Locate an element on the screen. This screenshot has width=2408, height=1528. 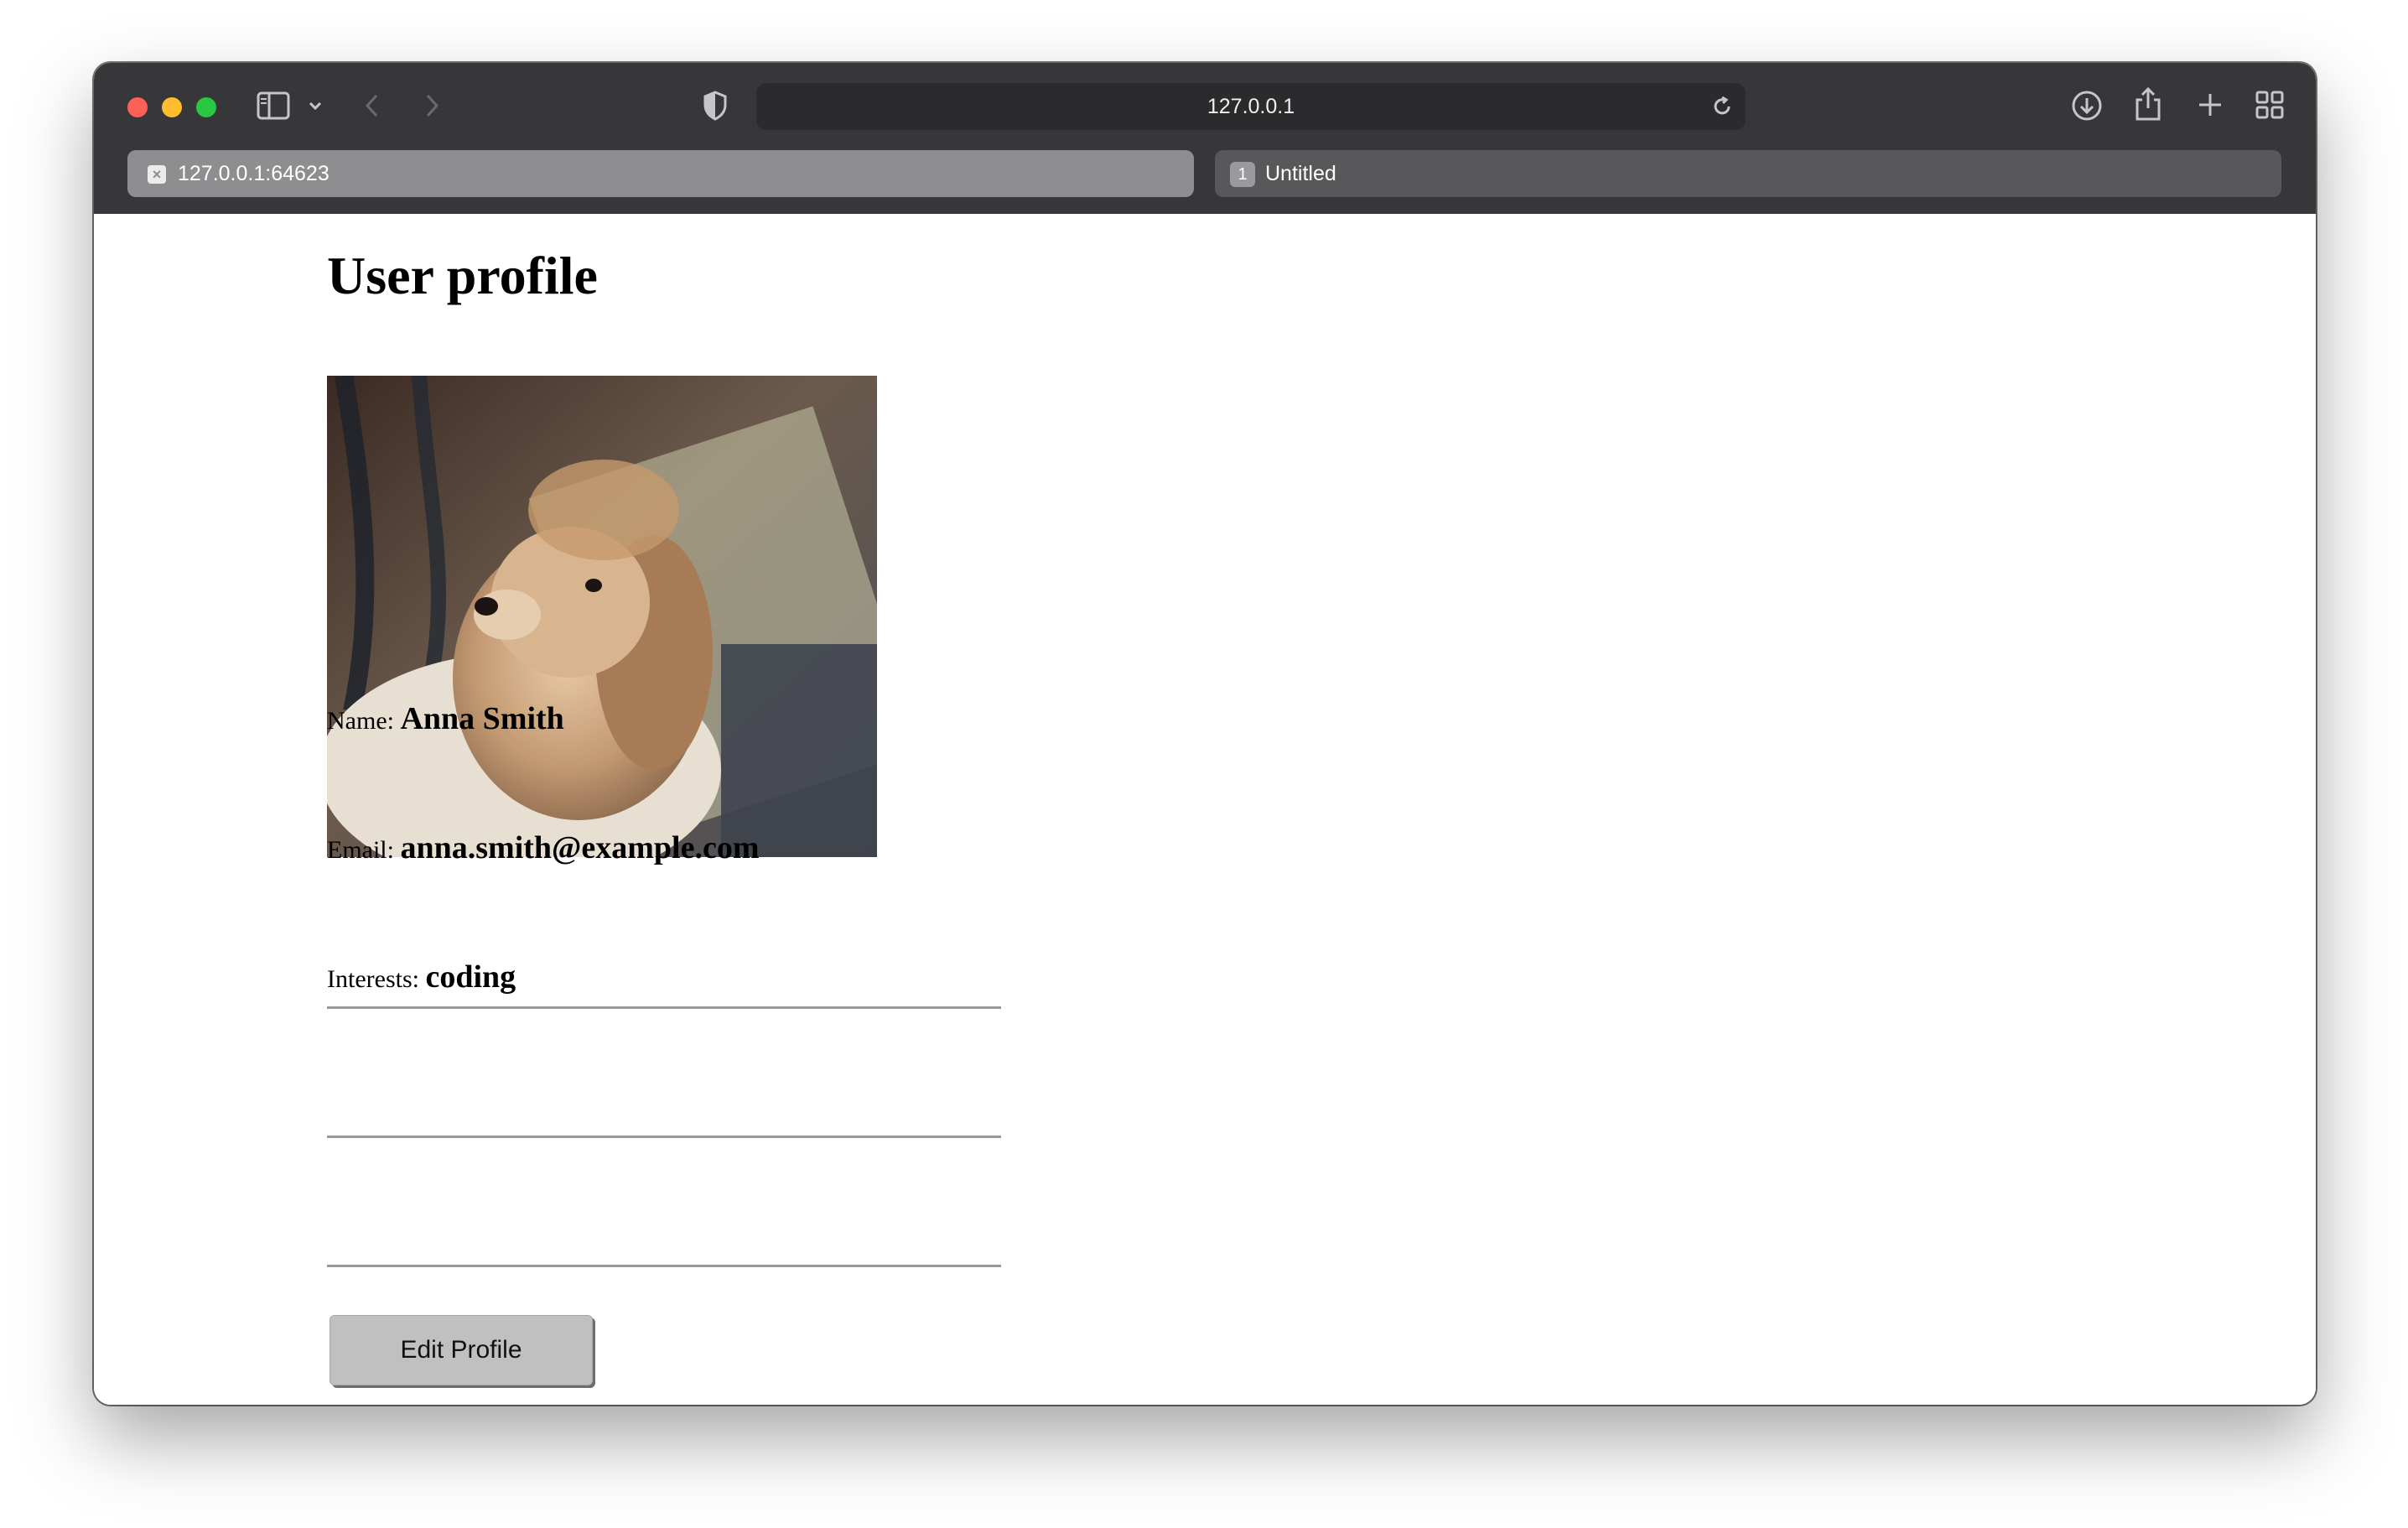
minimize-window-button is located at coordinates (172, 107).